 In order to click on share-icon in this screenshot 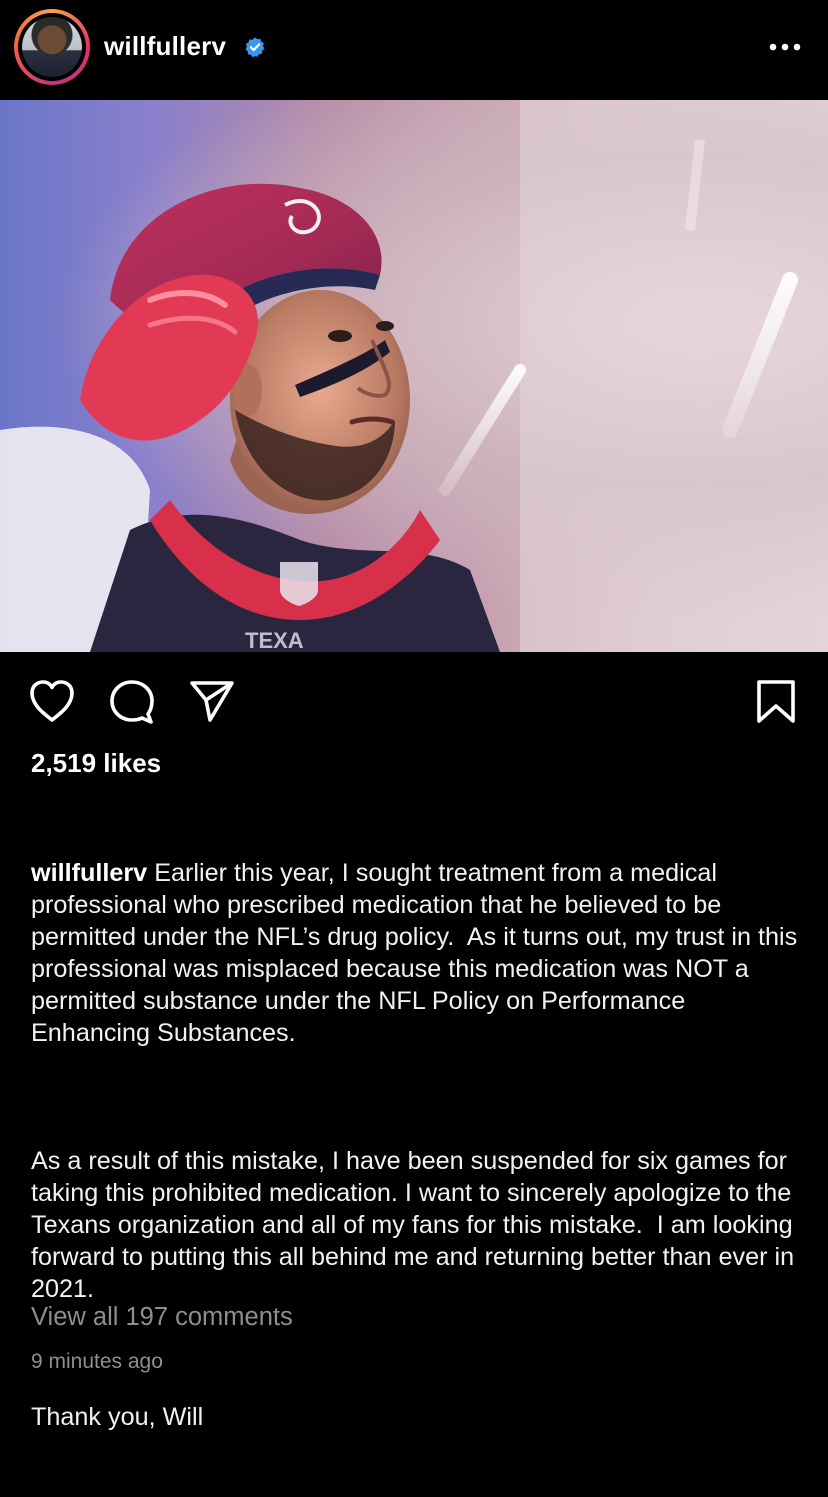, I will do `click(212, 701)`.